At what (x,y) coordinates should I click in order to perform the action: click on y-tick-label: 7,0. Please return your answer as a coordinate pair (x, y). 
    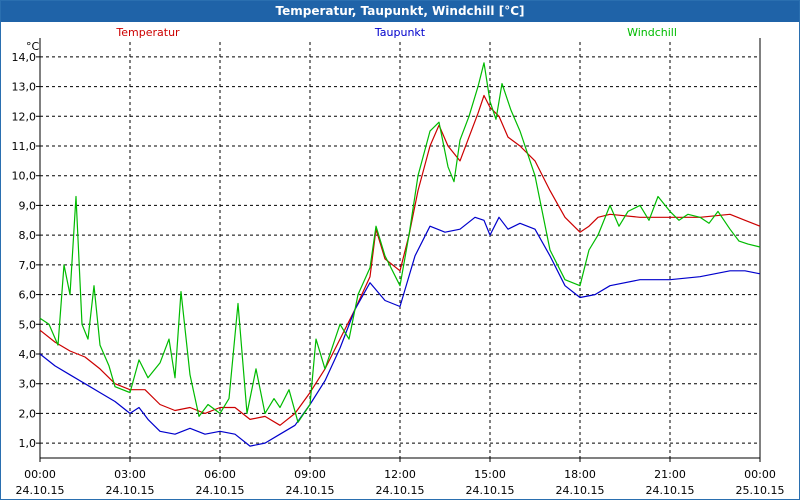
    Looking at the image, I should click on (28, 265).